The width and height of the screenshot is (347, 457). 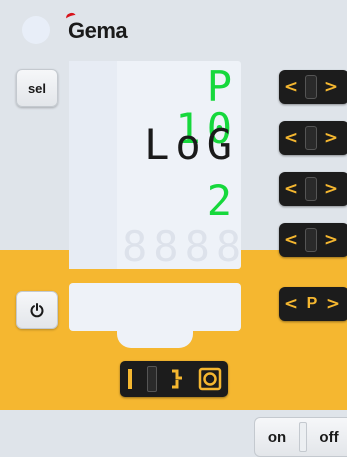 I want to click on mode-divider, so click(x=151, y=379).